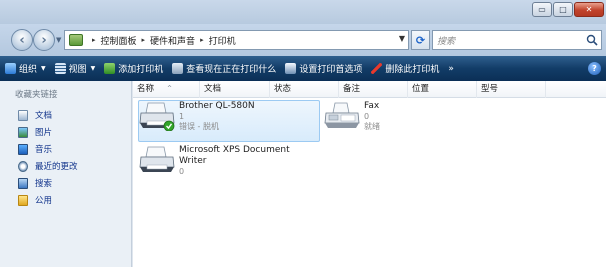 Image resolution: width=606 pixels, height=267 pixels. What do you see at coordinates (35, 115) in the screenshot?
I see `nav-item-documents: 文档` at bounding box center [35, 115].